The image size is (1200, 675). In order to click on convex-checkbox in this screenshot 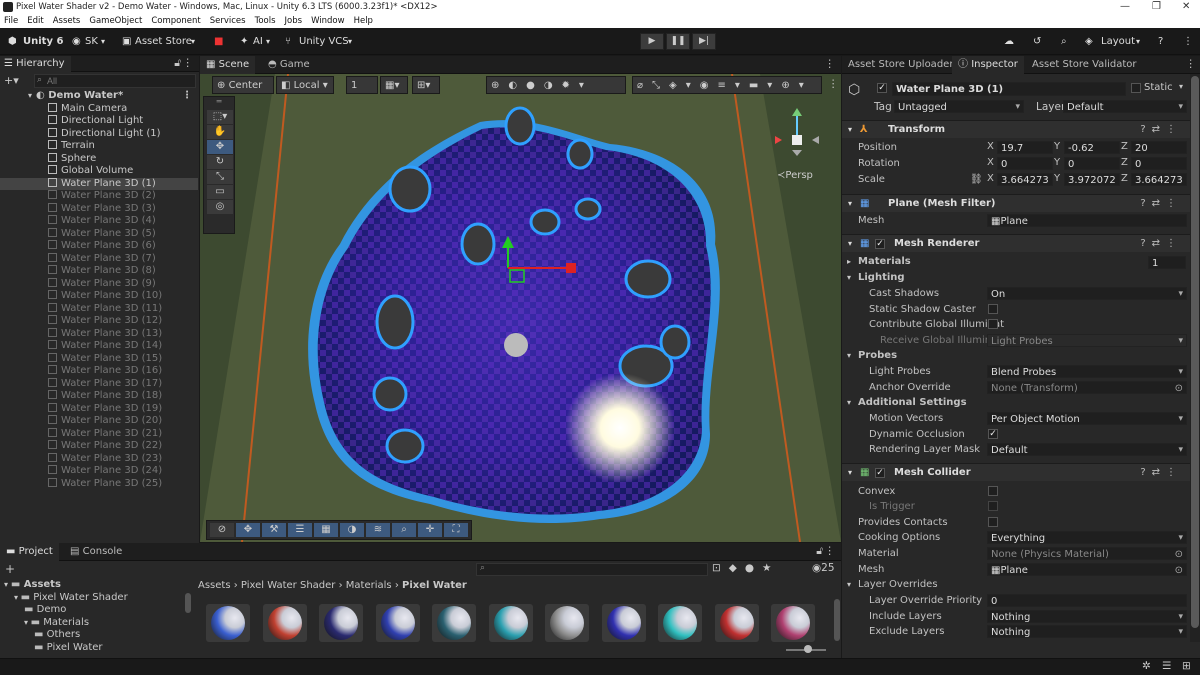, I will do `click(993, 491)`.